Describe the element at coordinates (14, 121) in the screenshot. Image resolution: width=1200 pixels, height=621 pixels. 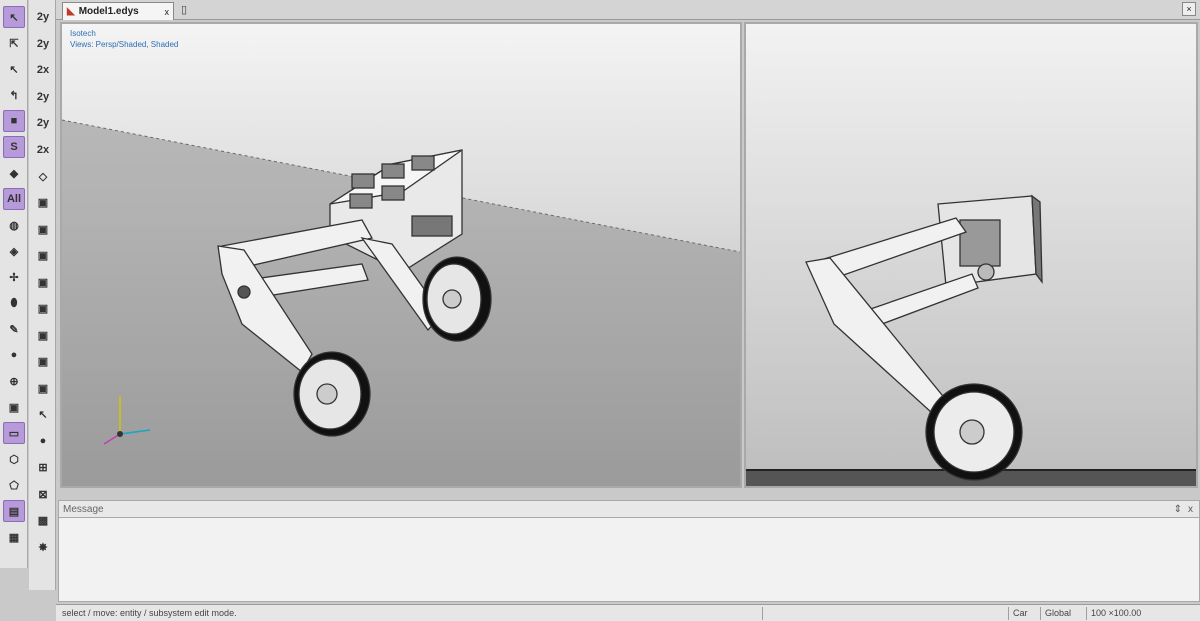
I see `body-icon: ■` at that location.